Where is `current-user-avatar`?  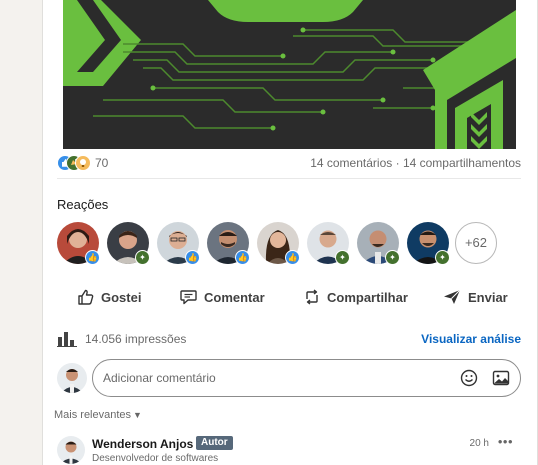 current-user-avatar is located at coordinates (72, 378).